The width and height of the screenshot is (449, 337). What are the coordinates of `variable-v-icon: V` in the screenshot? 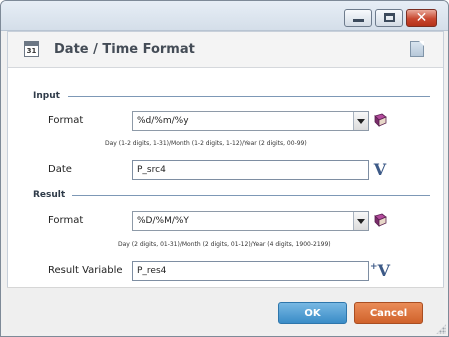 It's located at (380, 170).